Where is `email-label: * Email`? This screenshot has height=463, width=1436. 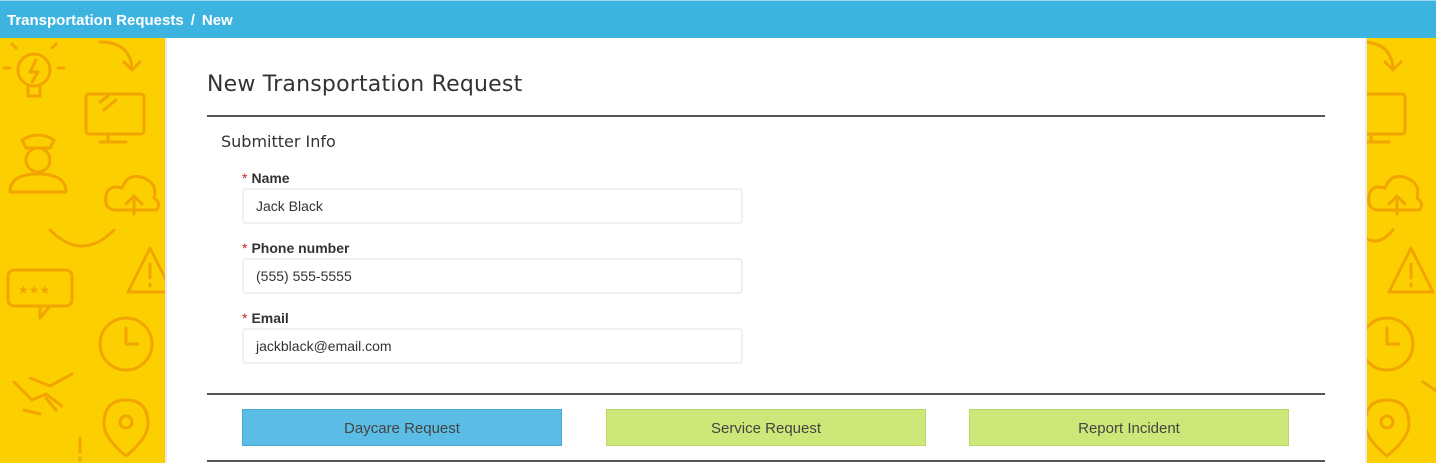
email-label: * Email is located at coordinates (265, 318).